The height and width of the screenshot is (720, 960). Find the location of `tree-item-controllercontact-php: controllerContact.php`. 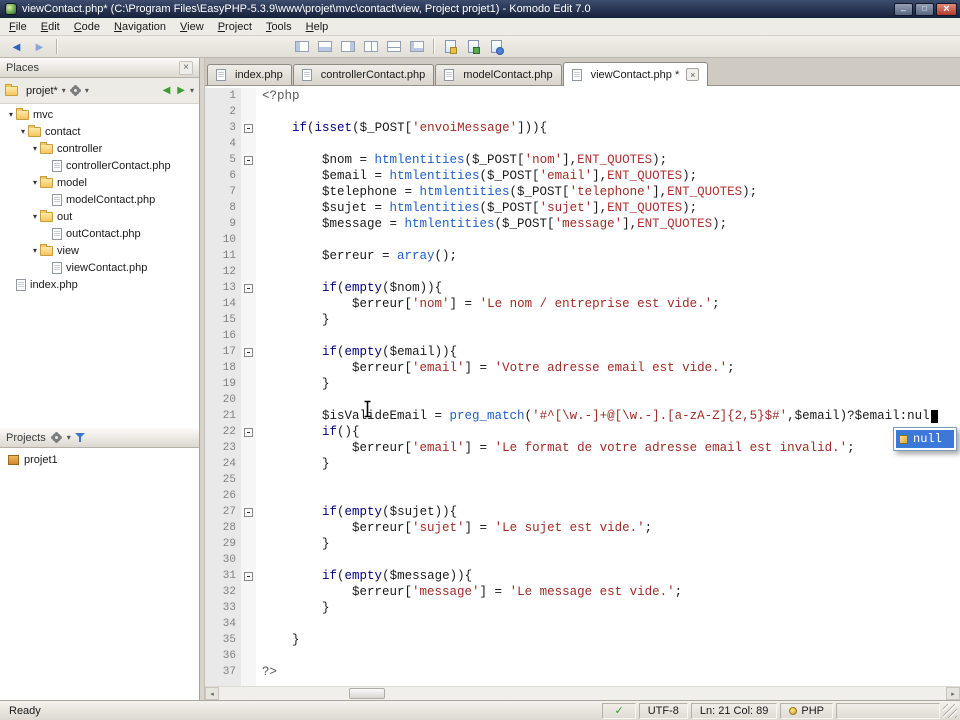

tree-item-controllercontact-php: controllerContact.php is located at coordinates (99, 165).